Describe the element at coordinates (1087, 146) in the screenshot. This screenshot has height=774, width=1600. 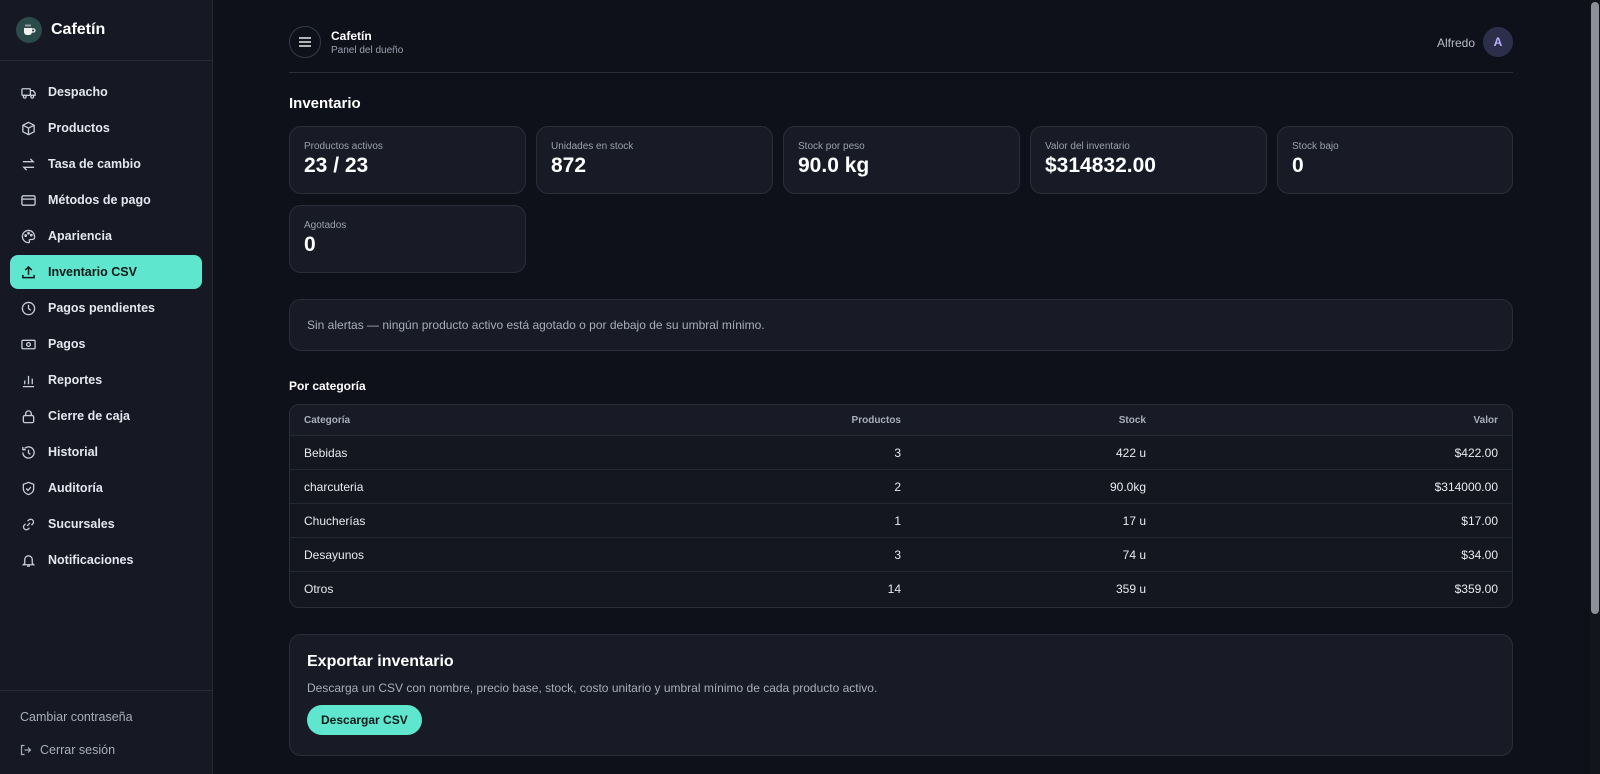
I see `stat-label: Valor del inventario` at that location.